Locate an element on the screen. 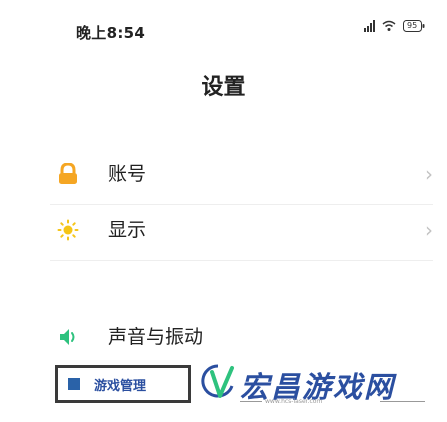  watermark-box: 游戏管理 is located at coordinates (123, 384).